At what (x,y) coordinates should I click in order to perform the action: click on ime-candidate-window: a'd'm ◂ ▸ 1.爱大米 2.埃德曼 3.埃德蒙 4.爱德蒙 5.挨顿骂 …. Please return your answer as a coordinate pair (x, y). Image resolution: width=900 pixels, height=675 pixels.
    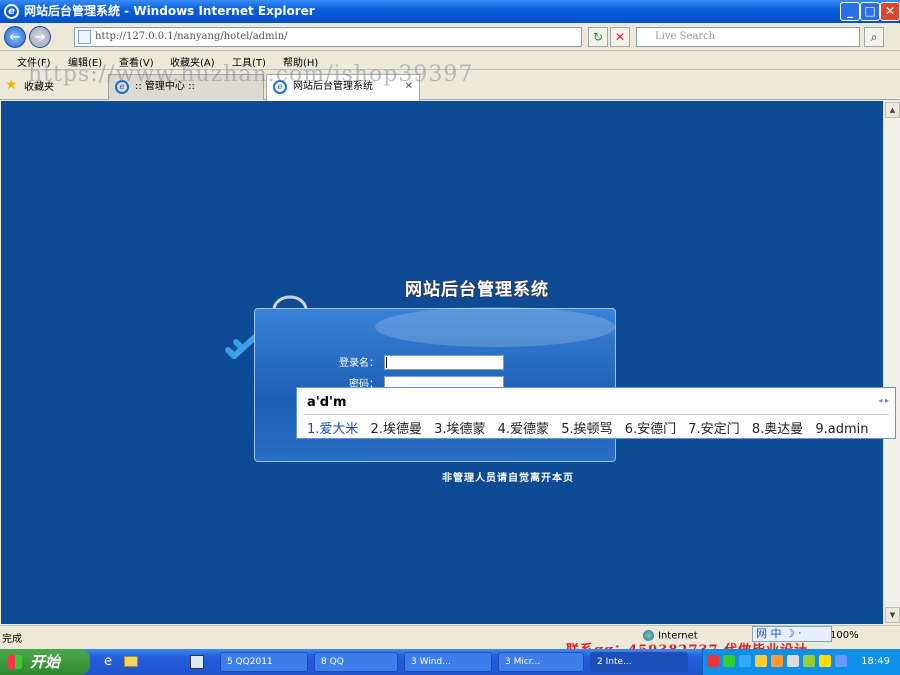
    Looking at the image, I should click on (596, 413).